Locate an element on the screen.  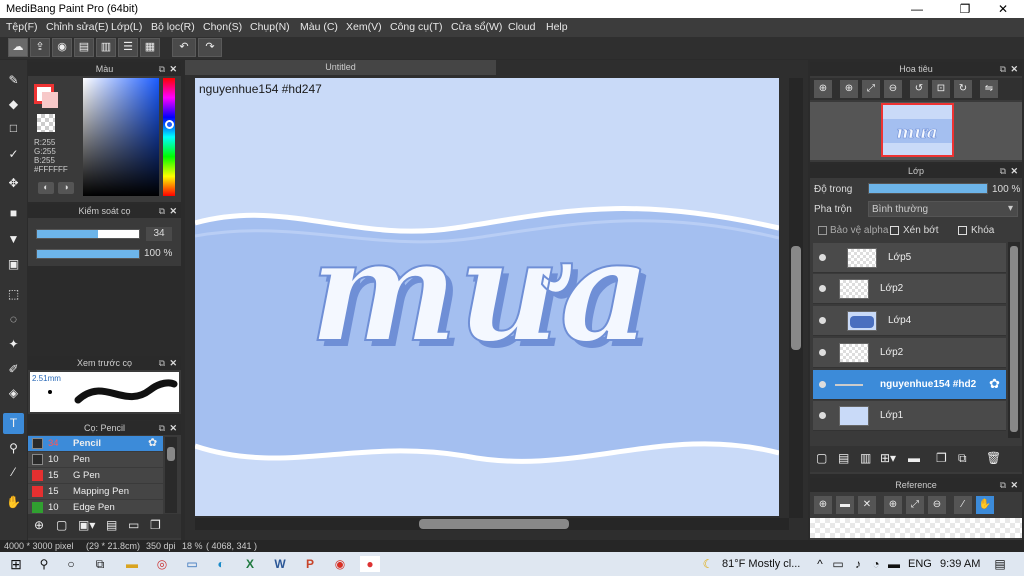
upload-icon: ⇪ is located at coordinates (40, 47).